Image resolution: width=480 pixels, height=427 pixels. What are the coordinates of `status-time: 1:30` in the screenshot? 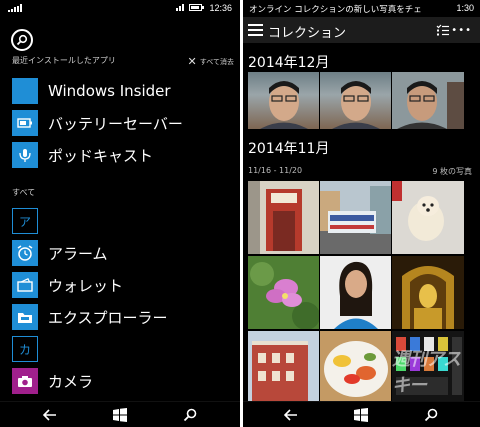 It's located at (464, 8).